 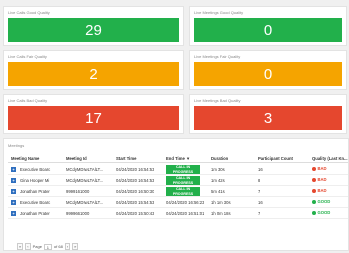 I want to click on cell-meeting-name: Gina Hooper Mi, so click(x=35, y=180).